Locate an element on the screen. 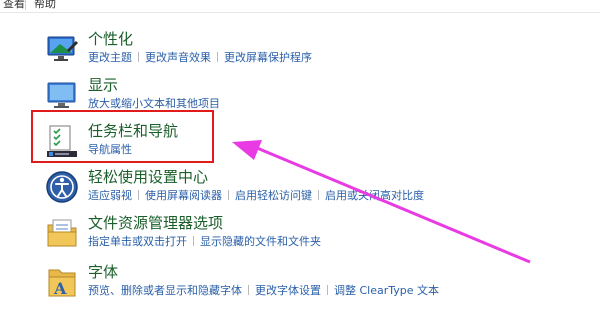 Image resolution: width=600 pixels, height=320 pixels. fonts-icon: A is located at coordinates (62, 282).